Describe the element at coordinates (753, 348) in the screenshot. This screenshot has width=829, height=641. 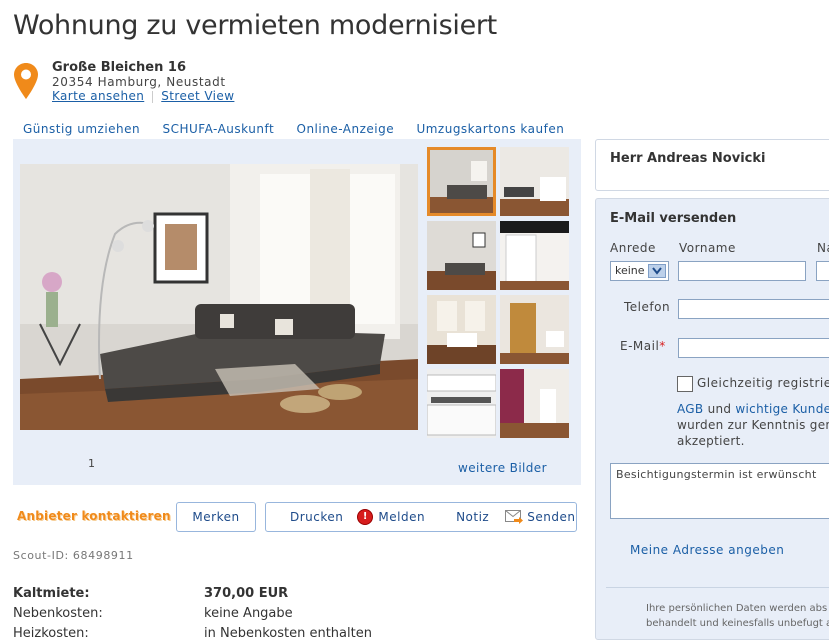
I see `email-input` at that location.